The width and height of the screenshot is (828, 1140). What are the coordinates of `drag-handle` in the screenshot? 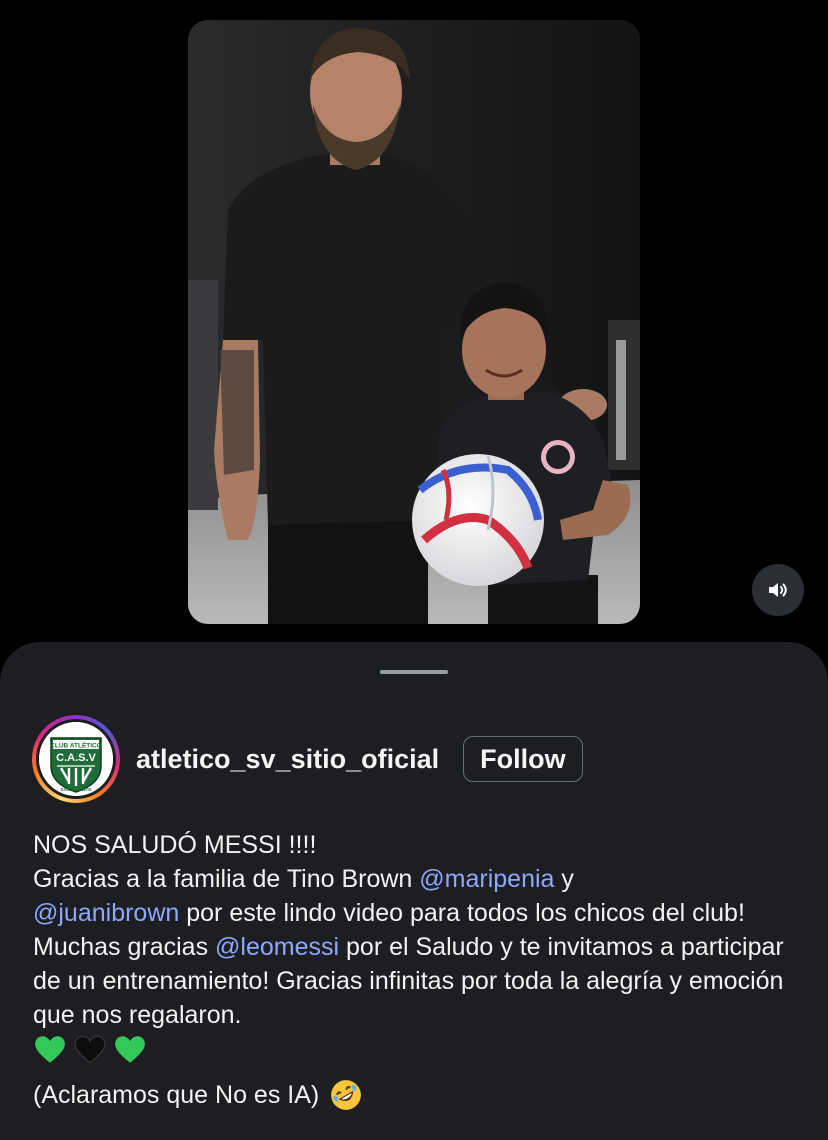 It's located at (414, 672).